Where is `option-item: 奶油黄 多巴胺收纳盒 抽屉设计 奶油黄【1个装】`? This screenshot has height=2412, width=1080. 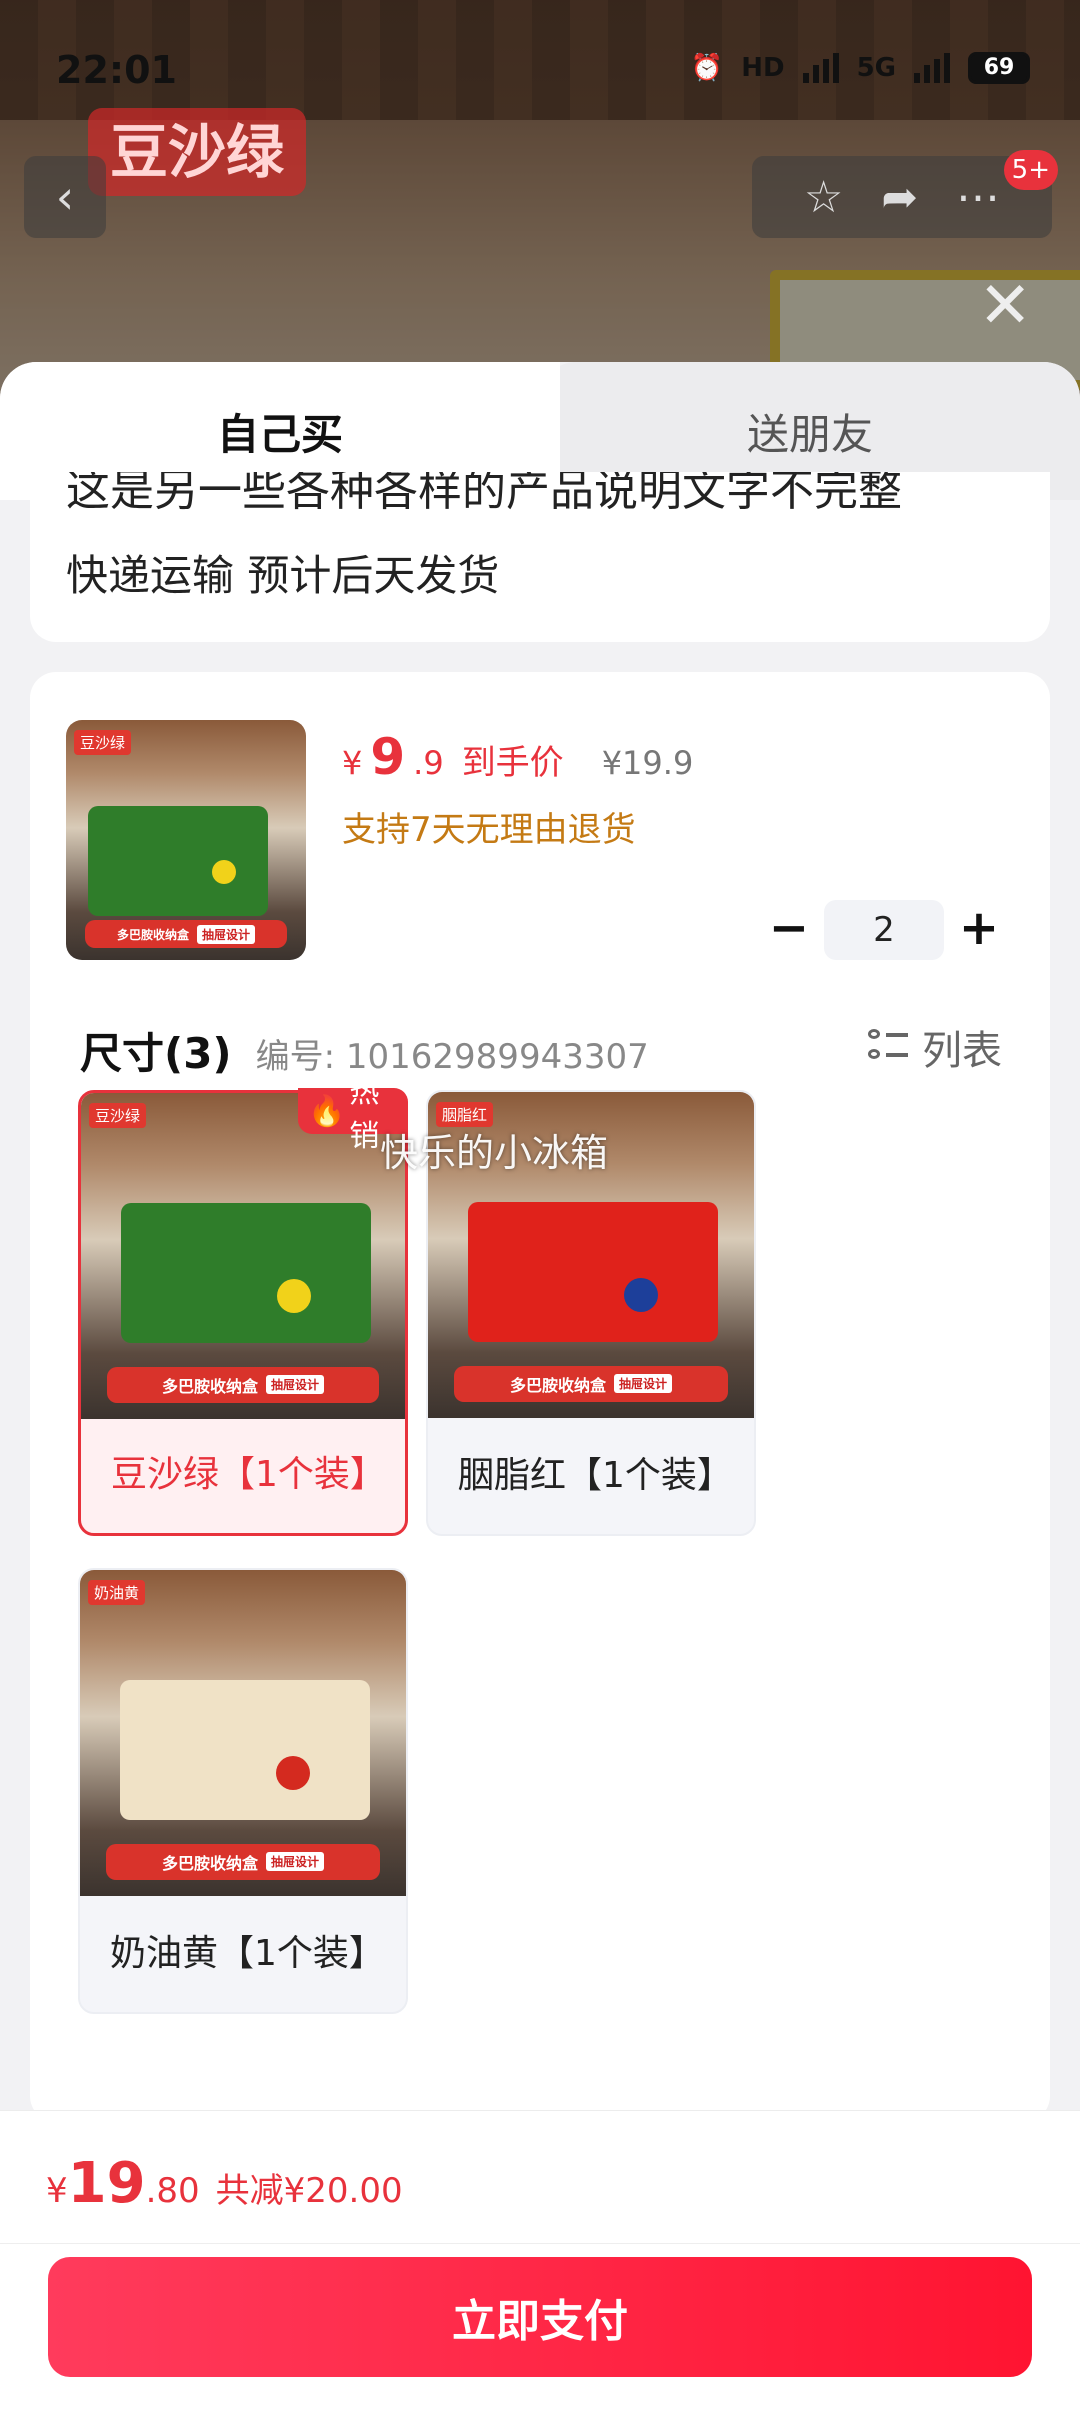
option-item: 奶油黄 多巴胺收纳盒 抽屉设计 奶油黄【1个装】 is located at coordinates (243, 1791).